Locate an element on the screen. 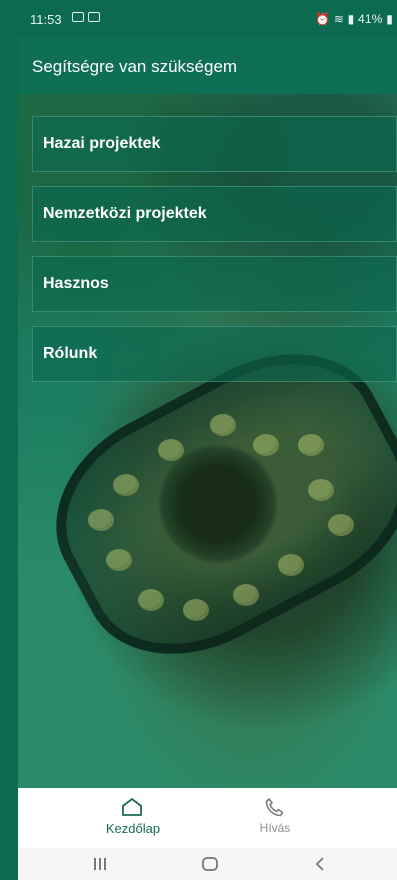 The width and height of the screenshot is (397, 880). battery-icon: ▮ is located at coordinates (389, 19).